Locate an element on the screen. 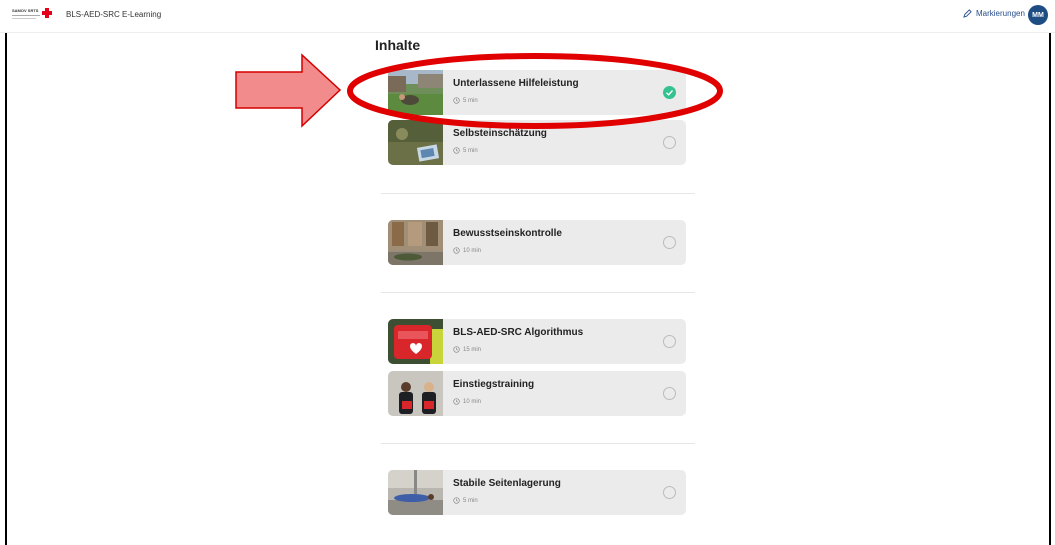 This screenshot has height=545, width=1055. pen-icon is located at coordinates (967, 13).